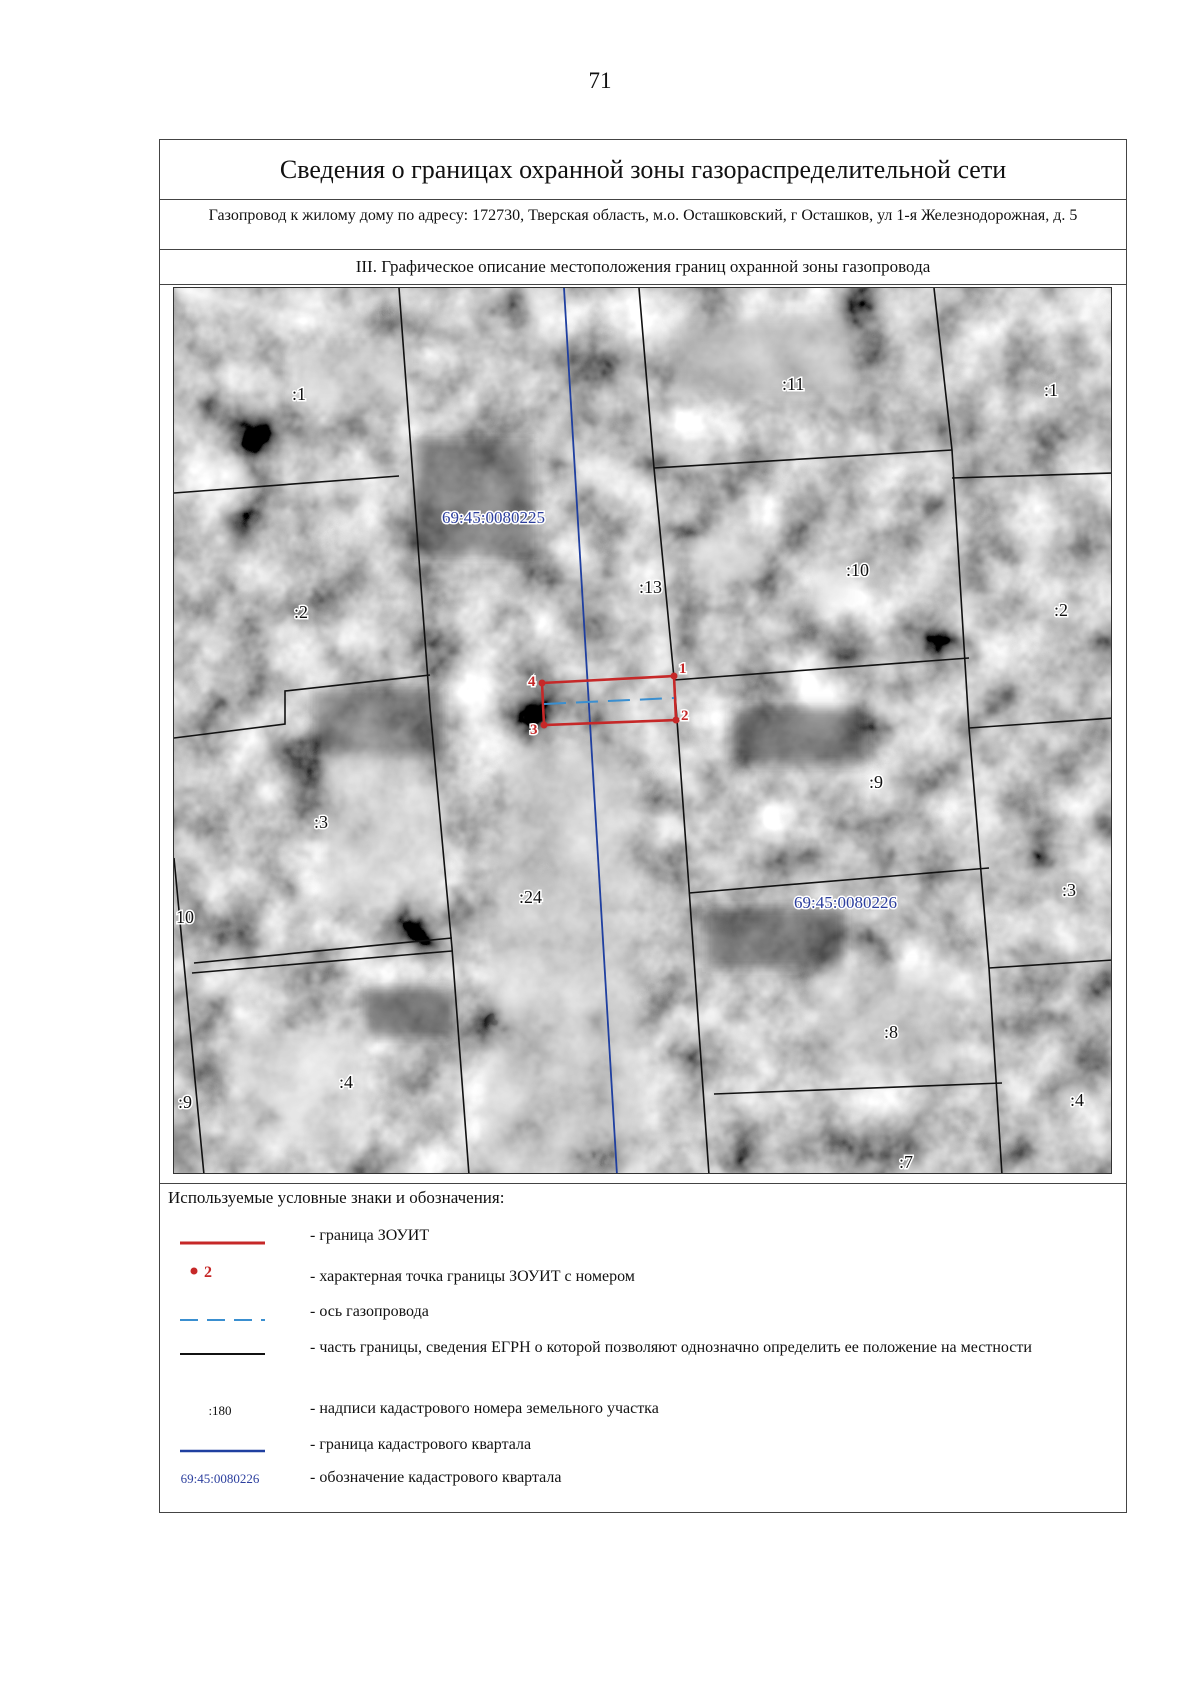 The width and height of the screenshot is (1200, 1695). What do you see at coordinates (220, 1410) in the screenshot?
I see `parcel-number-symbol: :180` at bounding box center [220, 1410].